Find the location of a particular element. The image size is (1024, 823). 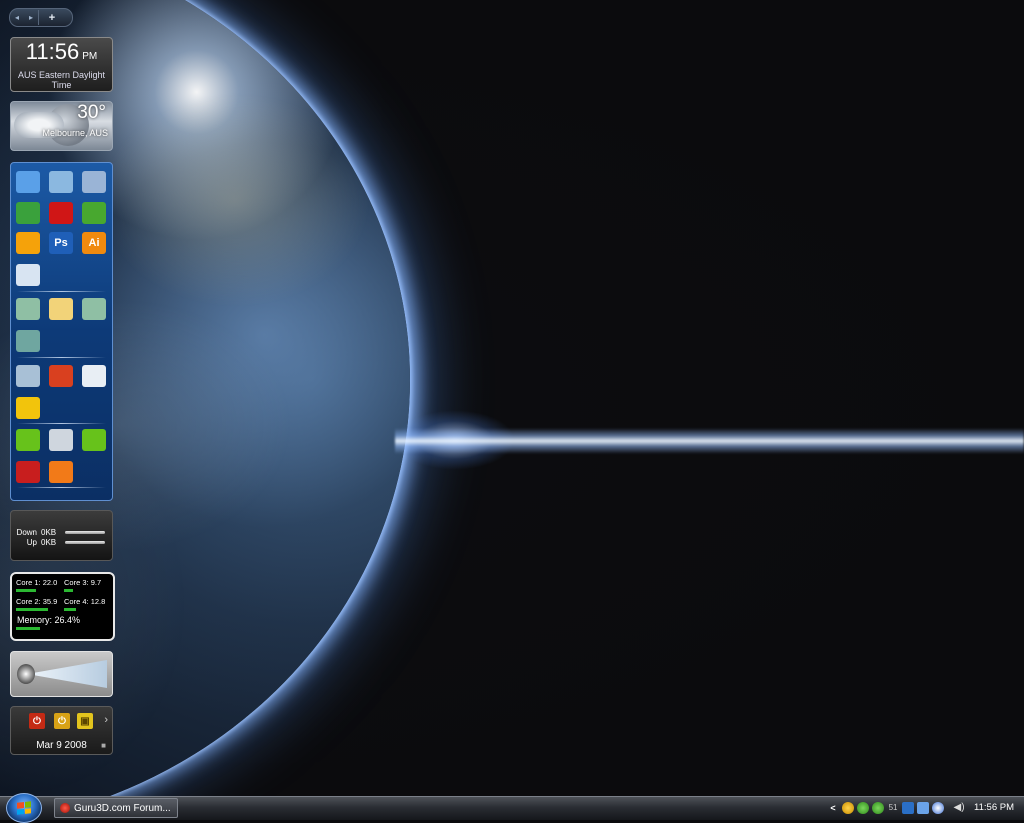

weather-temperature: 30° is located at coordinates (91, 112).